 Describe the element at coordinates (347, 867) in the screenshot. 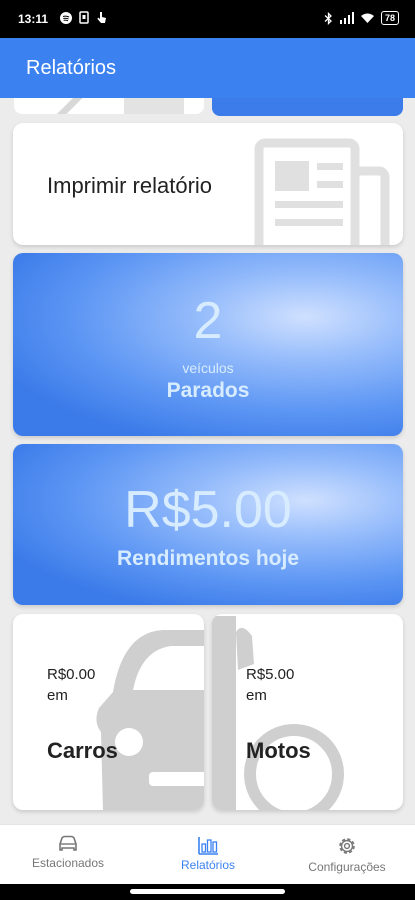

I see `nav-label-configuracoes: Configurações` at that location.